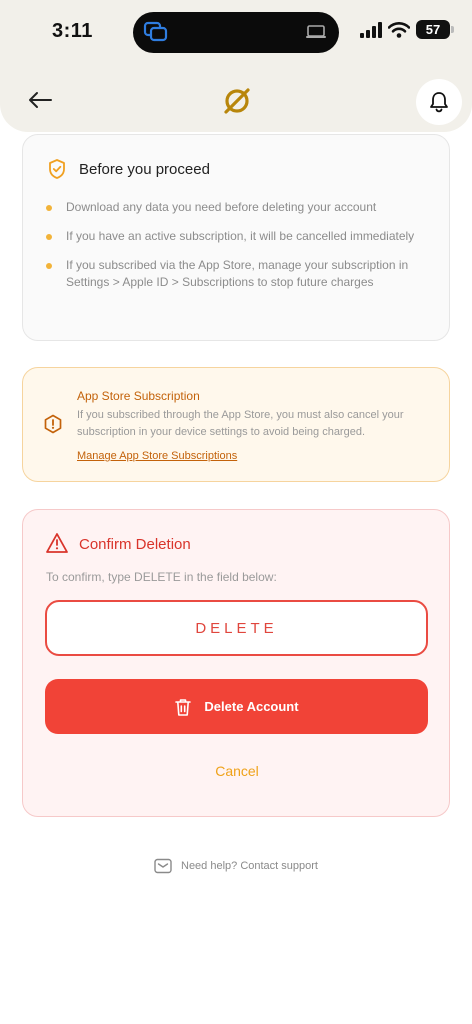 The width and height of the screenshot is (472, 1024). What do you see at coordinates (371, 29) in the screenshot?
I see `cellular-signal-icon` at bounding box center [371, 29].